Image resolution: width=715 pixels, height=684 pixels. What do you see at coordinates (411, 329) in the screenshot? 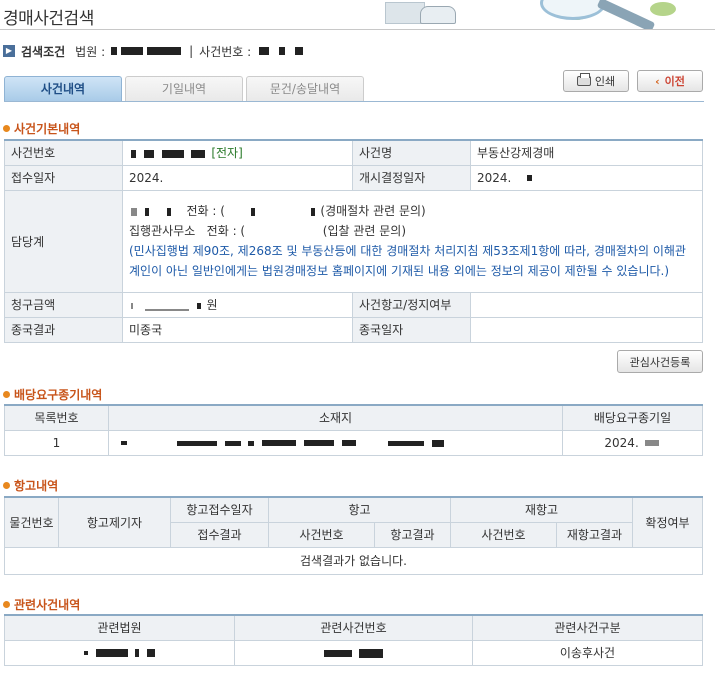
I see `result-date-header: 종국일자` at bounding box center [411, 329].